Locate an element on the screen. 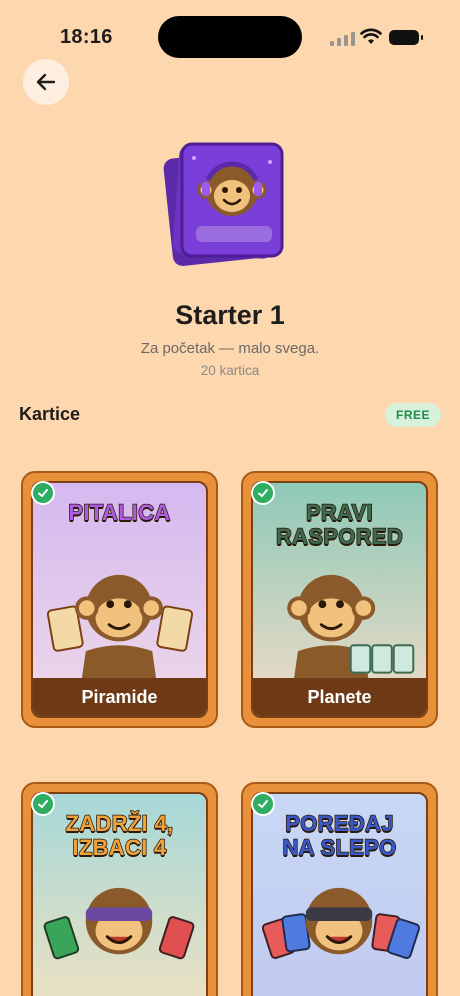 The image size is (460, 996). section-title: Kartice is located at coordinates (50, 414).